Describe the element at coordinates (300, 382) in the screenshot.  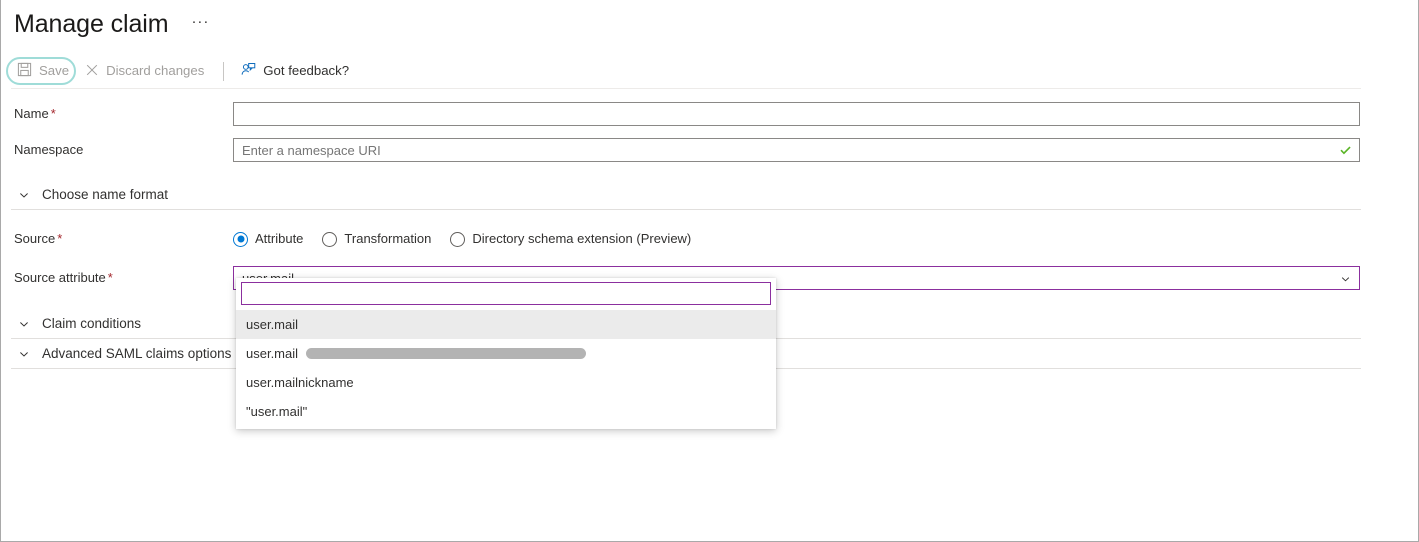
I see `dropdown-option-label: user.mailnickname` at that location.